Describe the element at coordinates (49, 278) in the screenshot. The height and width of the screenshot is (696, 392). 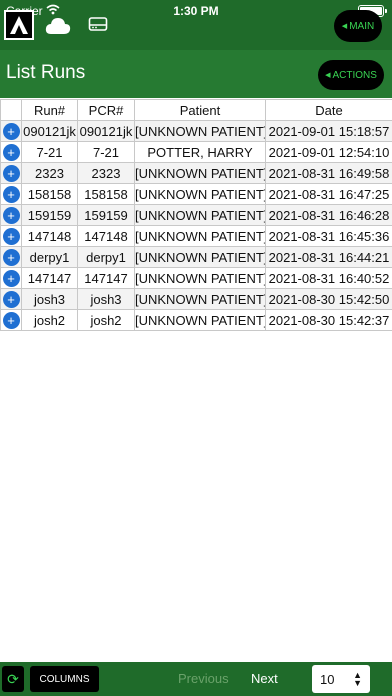
I see `run-cell: 147147` at that location.